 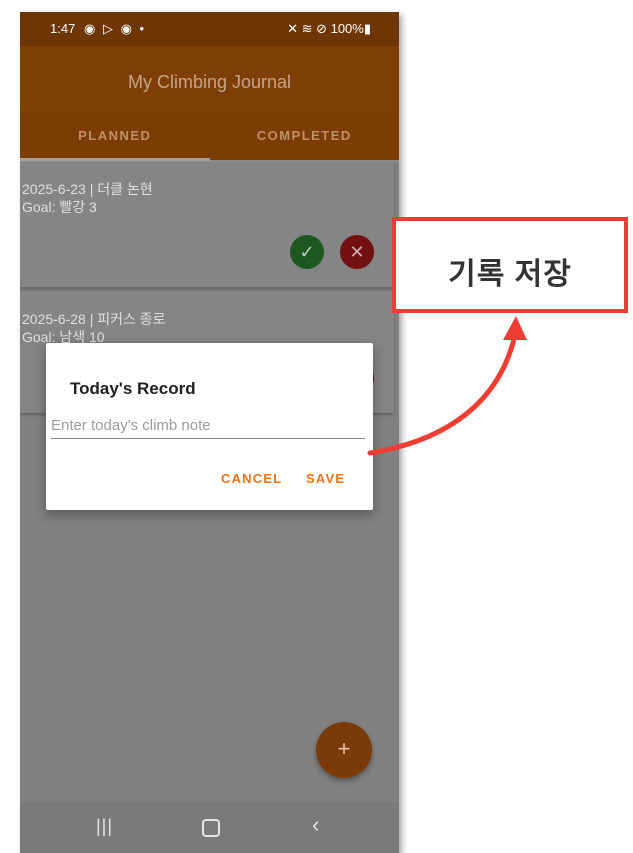 What do you see at coordinates (325, 478) in the screenshot?
I see `save-button: SAVE` at bounding box center [325, 478].